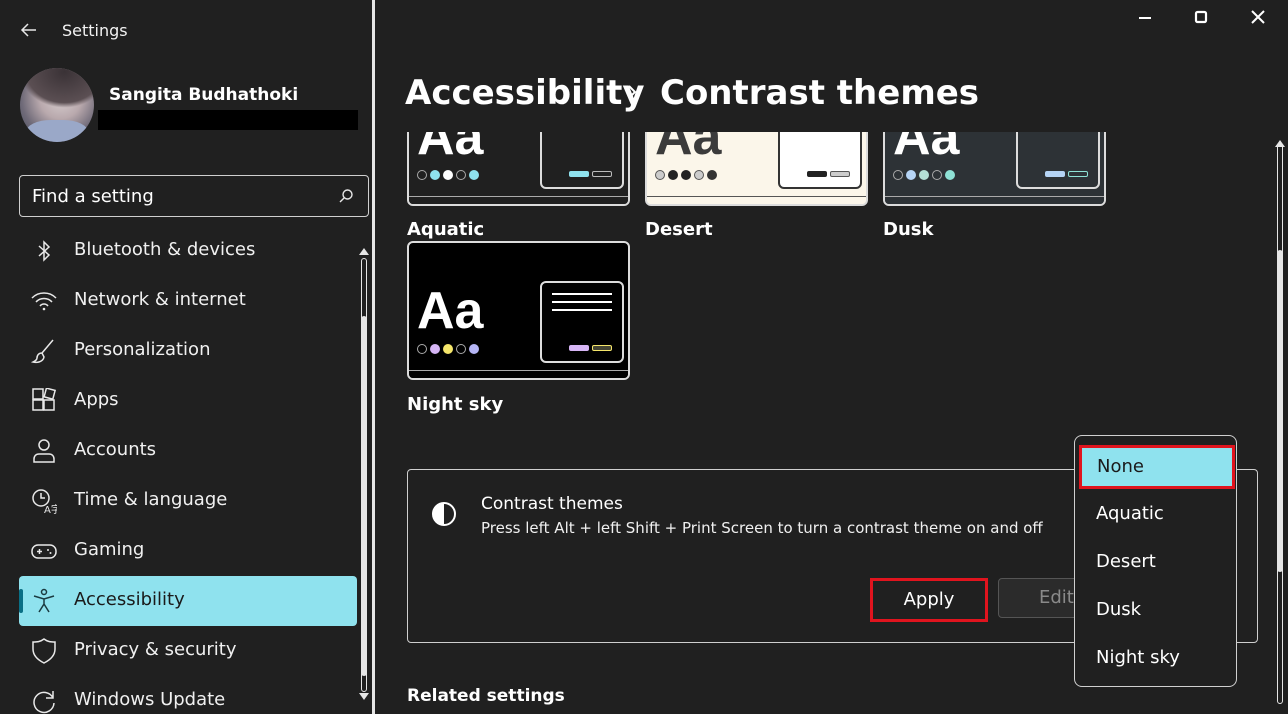 The height and width of the screenshot is (714, 1288). I want to click on sidebar-item-windows-update: Windows Update, so click(188, 695).